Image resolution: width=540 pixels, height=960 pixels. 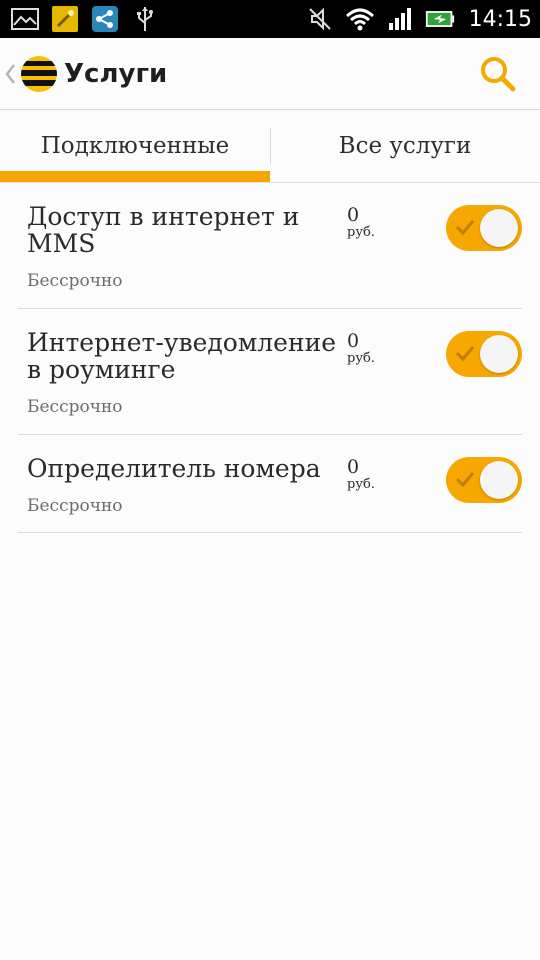 What do you see at coordinates (135, 146) in the screenshot?
I see `tab-connected: Подключенные` at bounding box center [135, 146].